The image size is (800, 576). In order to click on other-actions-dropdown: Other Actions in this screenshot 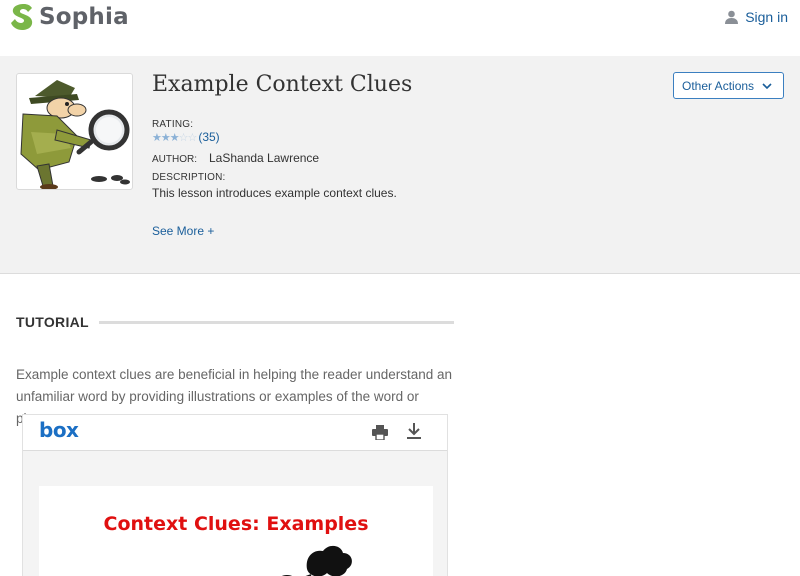, I will do `click(728, 85)`.